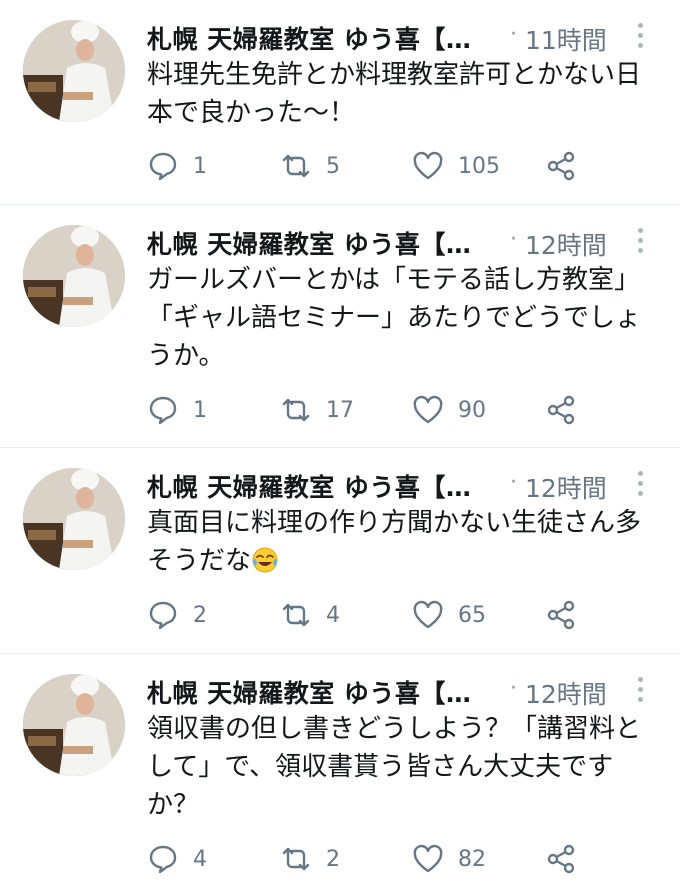  Describe the element at coordinates (317, 410) in the screenshot. I see `retweet-button: 17` at that location.